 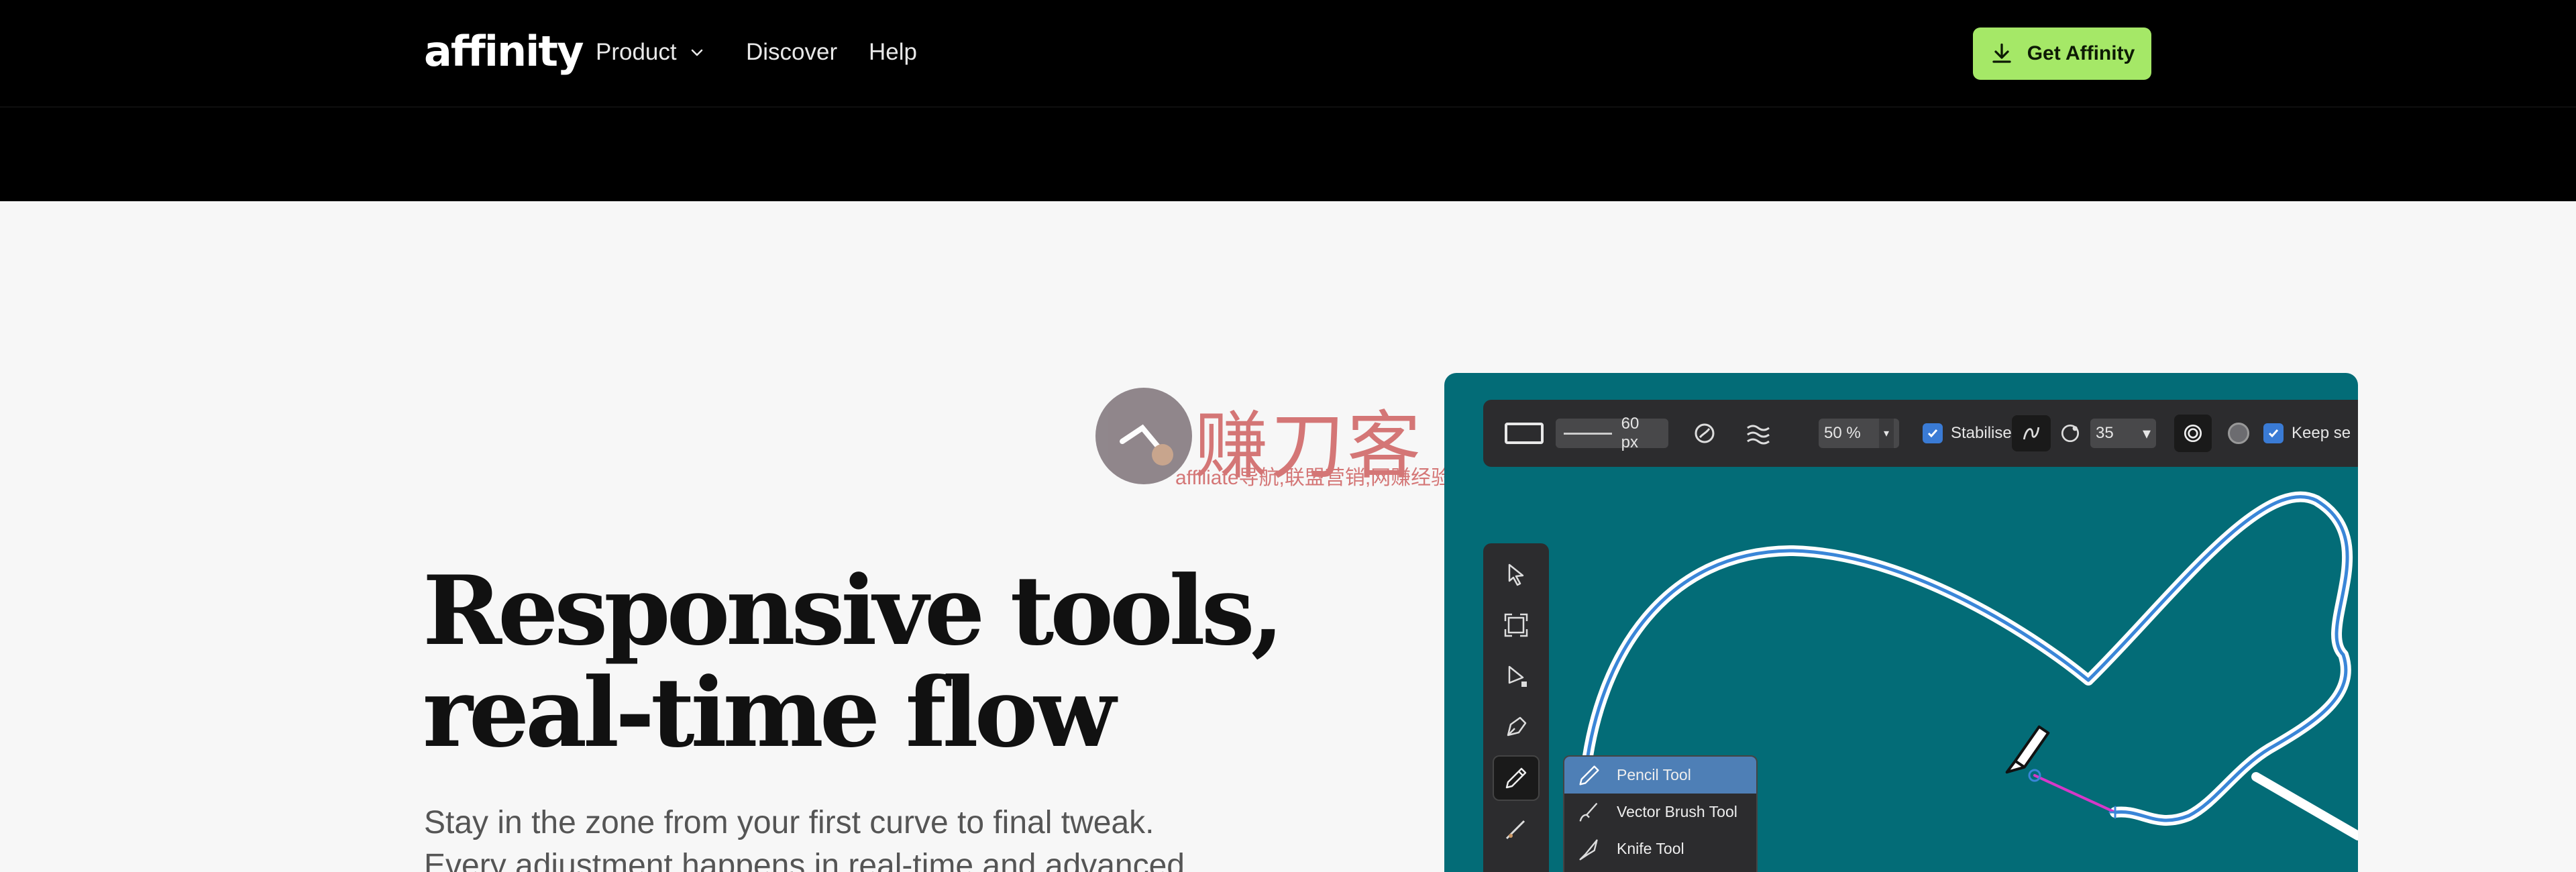 I want to click on move-tool-icon, so click(x=1516, y=574).